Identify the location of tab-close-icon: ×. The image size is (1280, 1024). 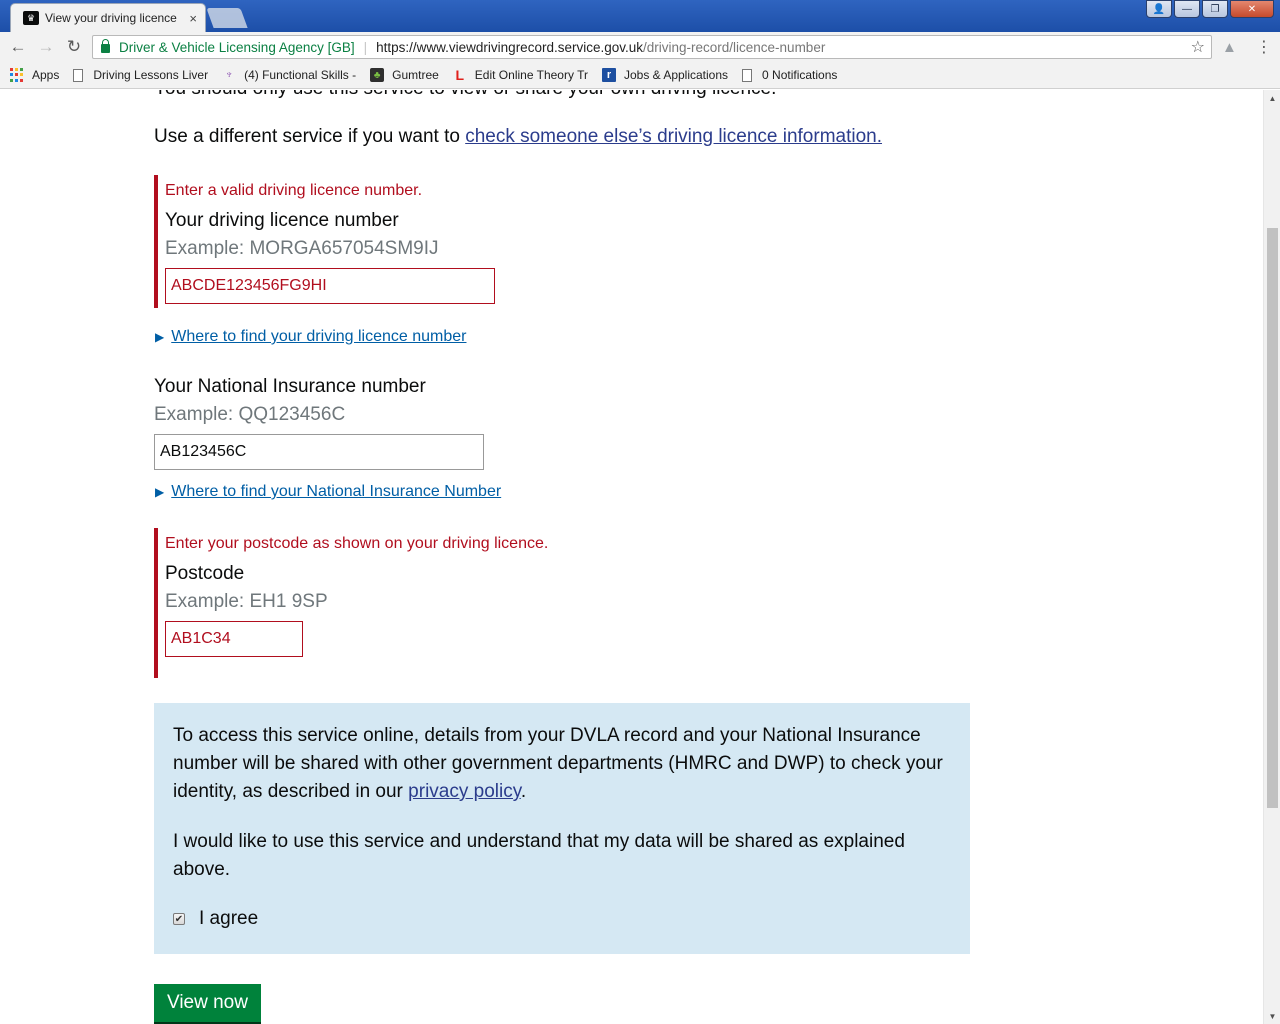
(193, 18).